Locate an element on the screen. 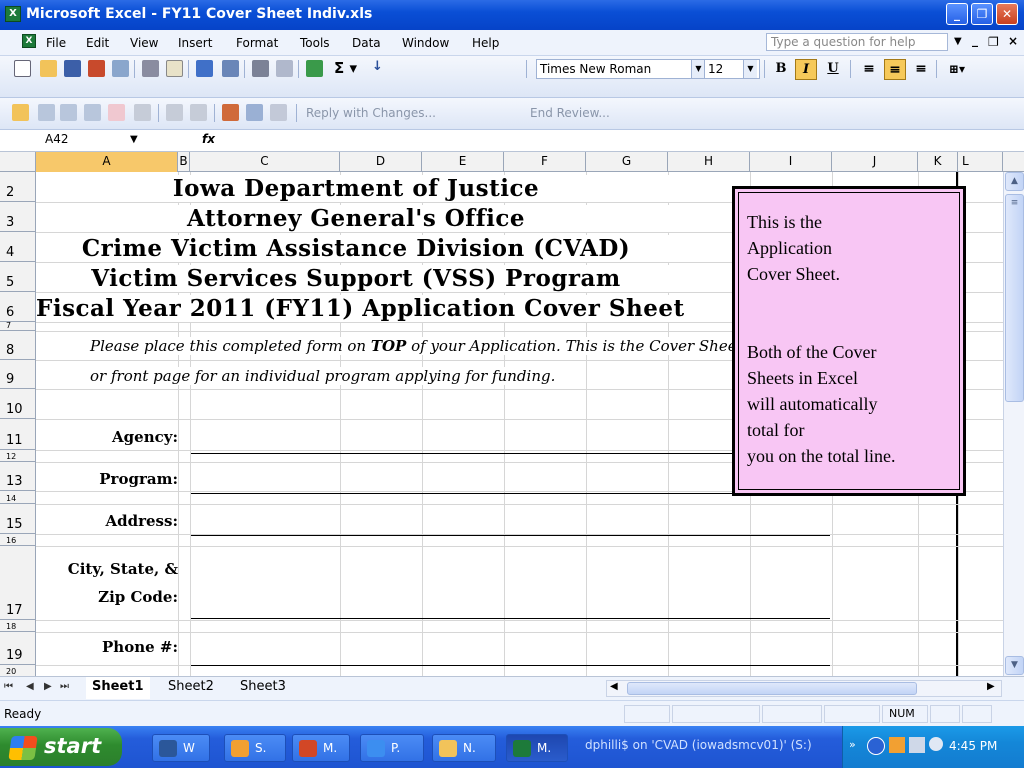 The image size is (1024, 768). insert-function-icon: fx is located at coordinates (208, 139).